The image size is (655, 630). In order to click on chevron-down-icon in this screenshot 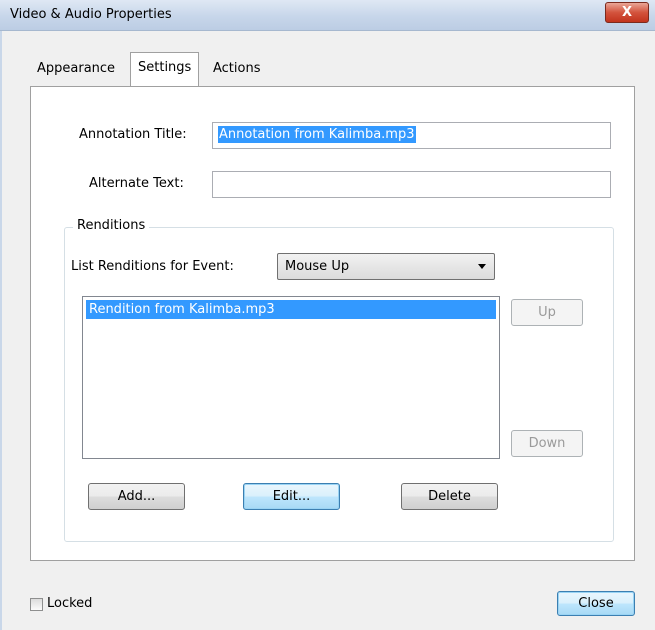, I will do `click(482, 266)`.